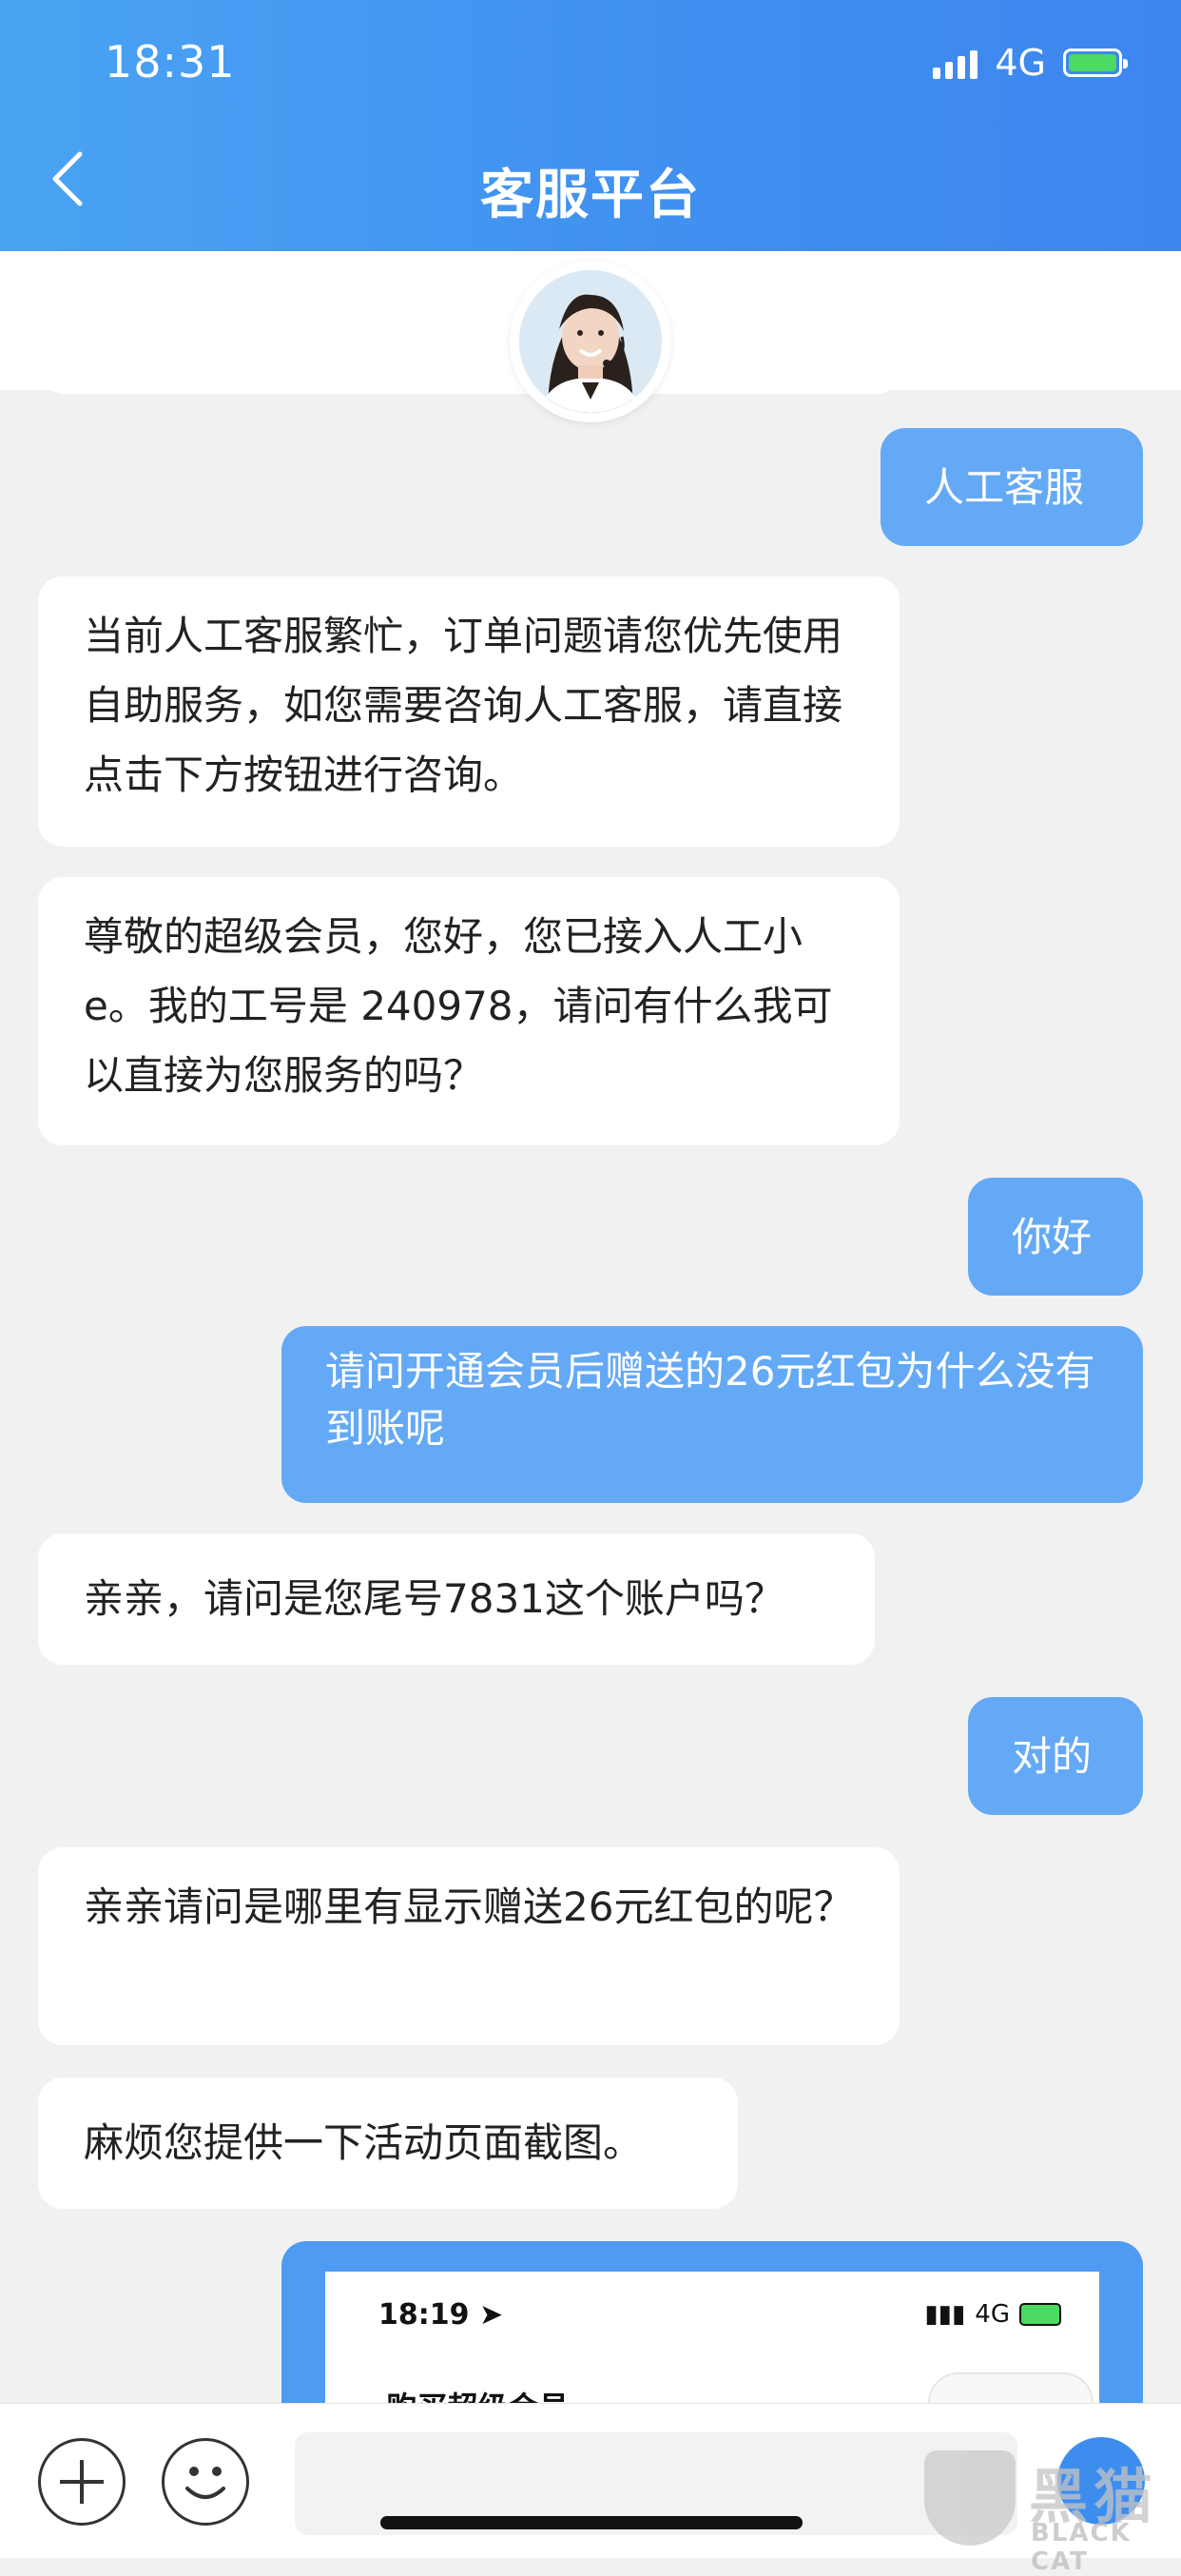  Describe the element at coordinates (1020, 63) in the screenshot. I see `network-label: 4G` at that location.